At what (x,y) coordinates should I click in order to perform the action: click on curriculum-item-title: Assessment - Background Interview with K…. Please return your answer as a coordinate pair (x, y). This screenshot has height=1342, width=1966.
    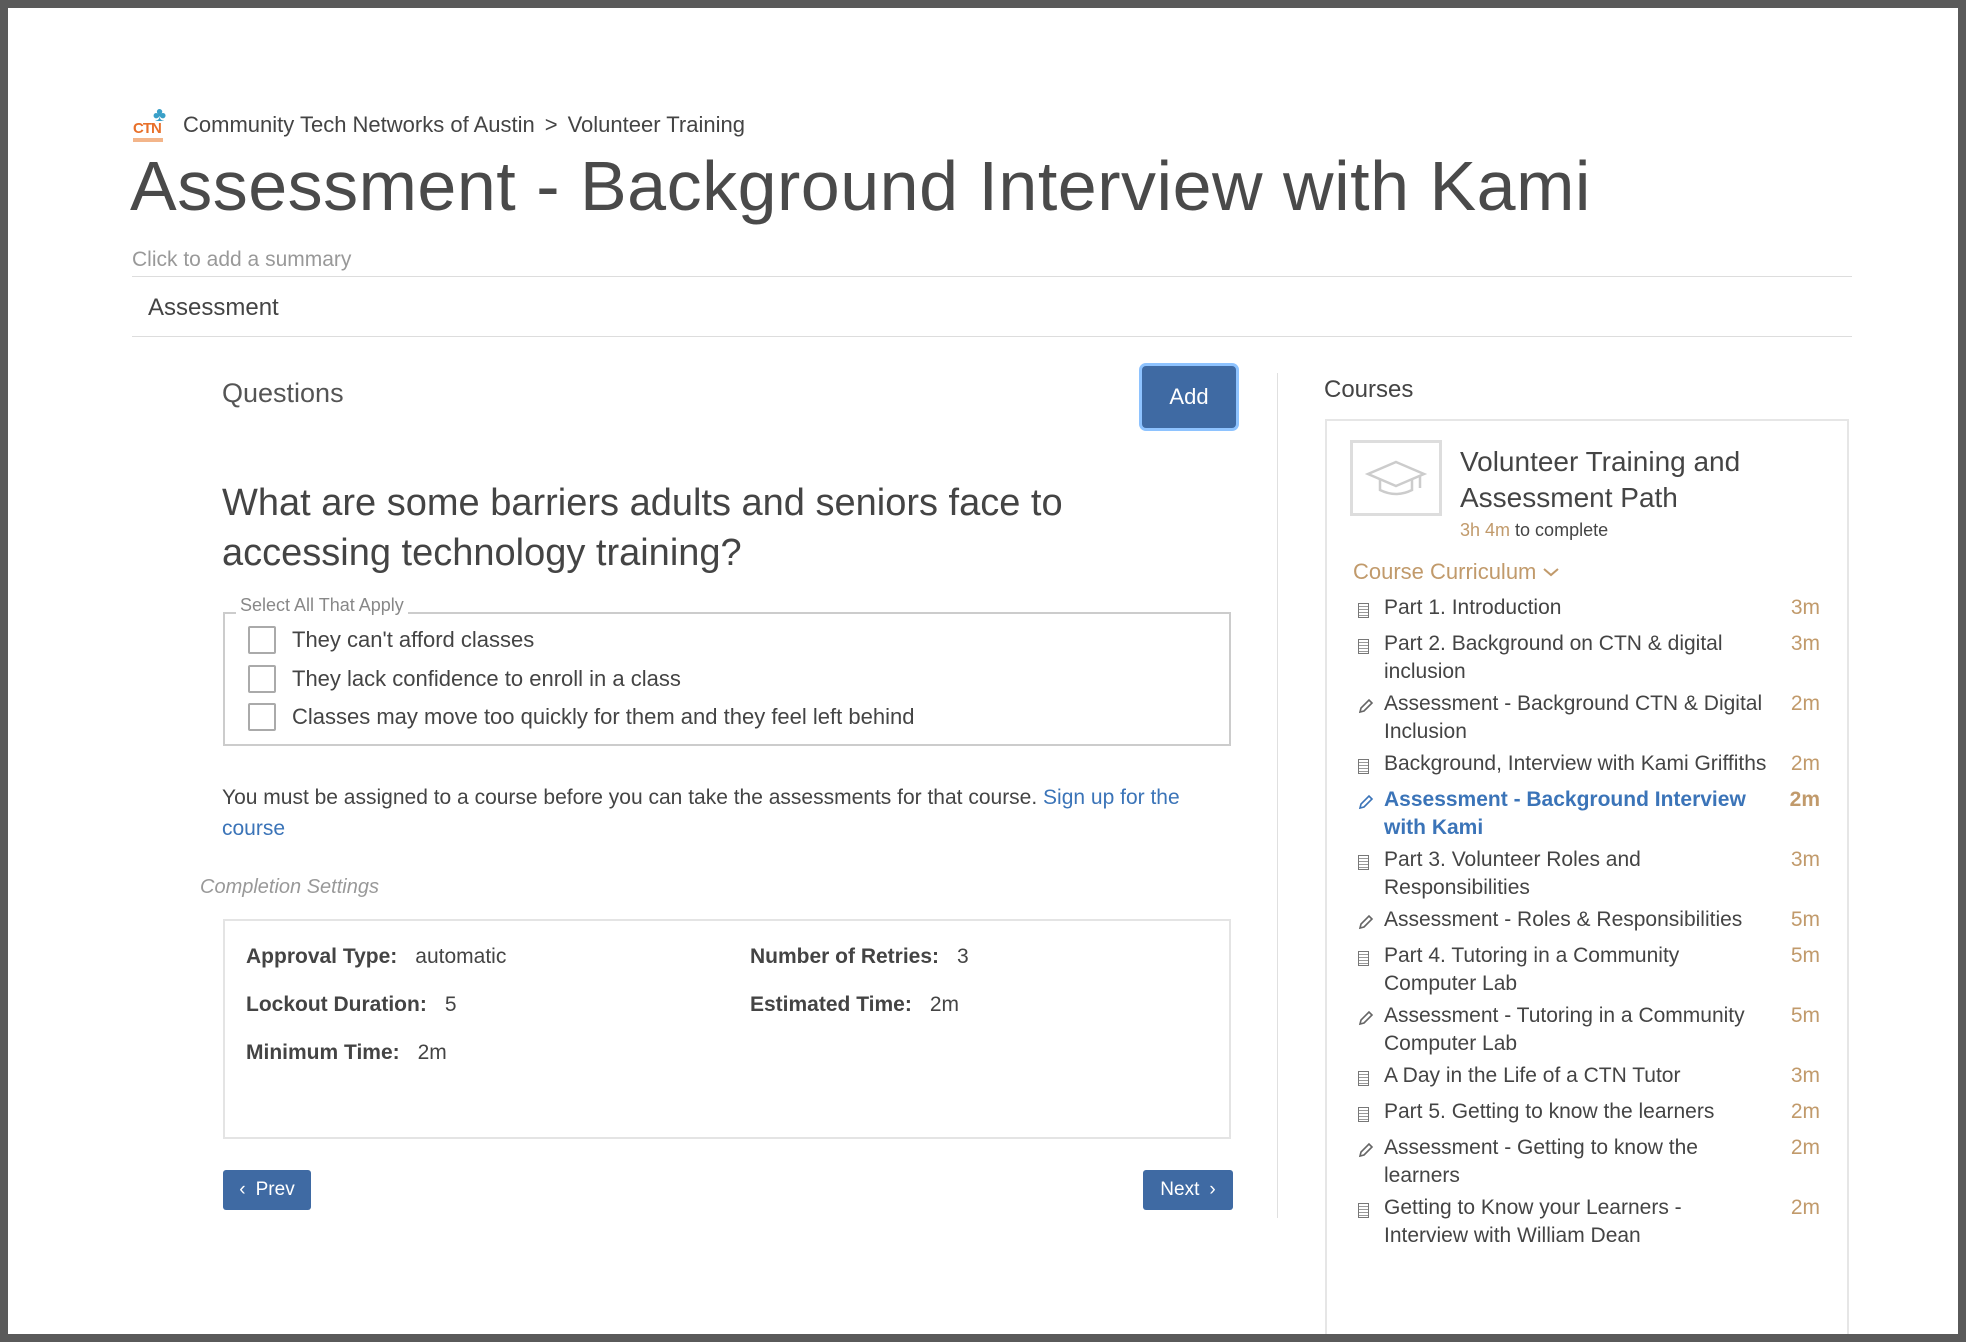
    Looking at the image, I should click on (1565, 813).